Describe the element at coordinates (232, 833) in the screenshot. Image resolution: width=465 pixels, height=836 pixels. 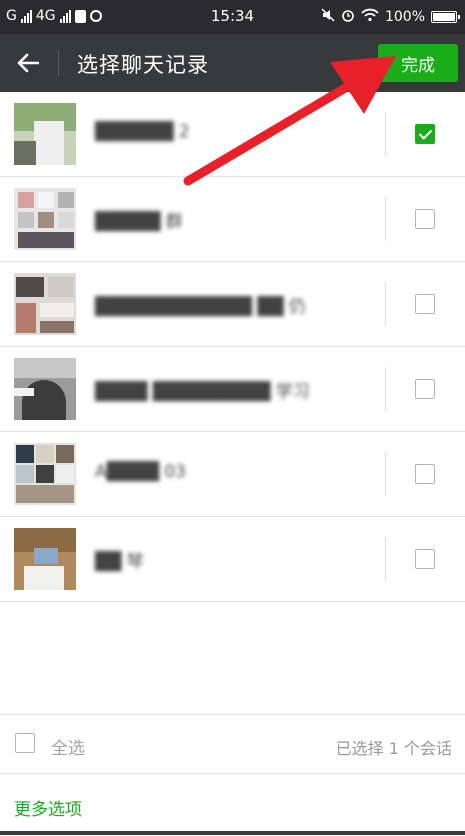
I see `bottom-strip` at that location.